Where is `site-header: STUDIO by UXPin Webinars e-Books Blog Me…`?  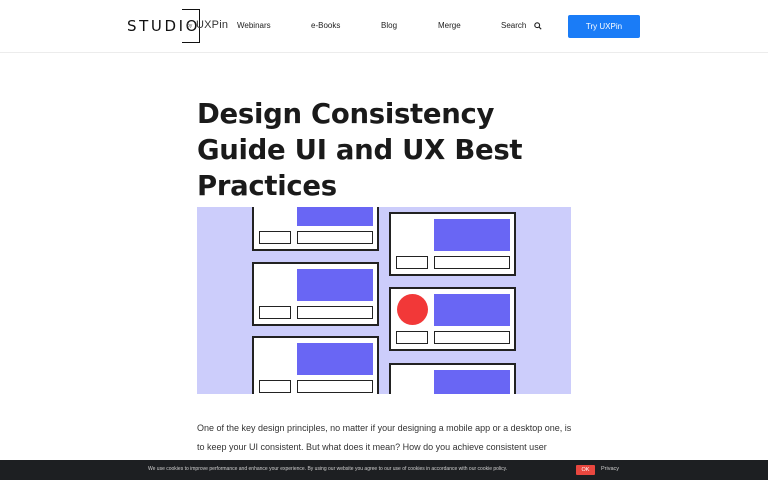
site-header: STUDIO by UXPin Webinars e-Books Blog Me… is located at coordinates (384, 26).